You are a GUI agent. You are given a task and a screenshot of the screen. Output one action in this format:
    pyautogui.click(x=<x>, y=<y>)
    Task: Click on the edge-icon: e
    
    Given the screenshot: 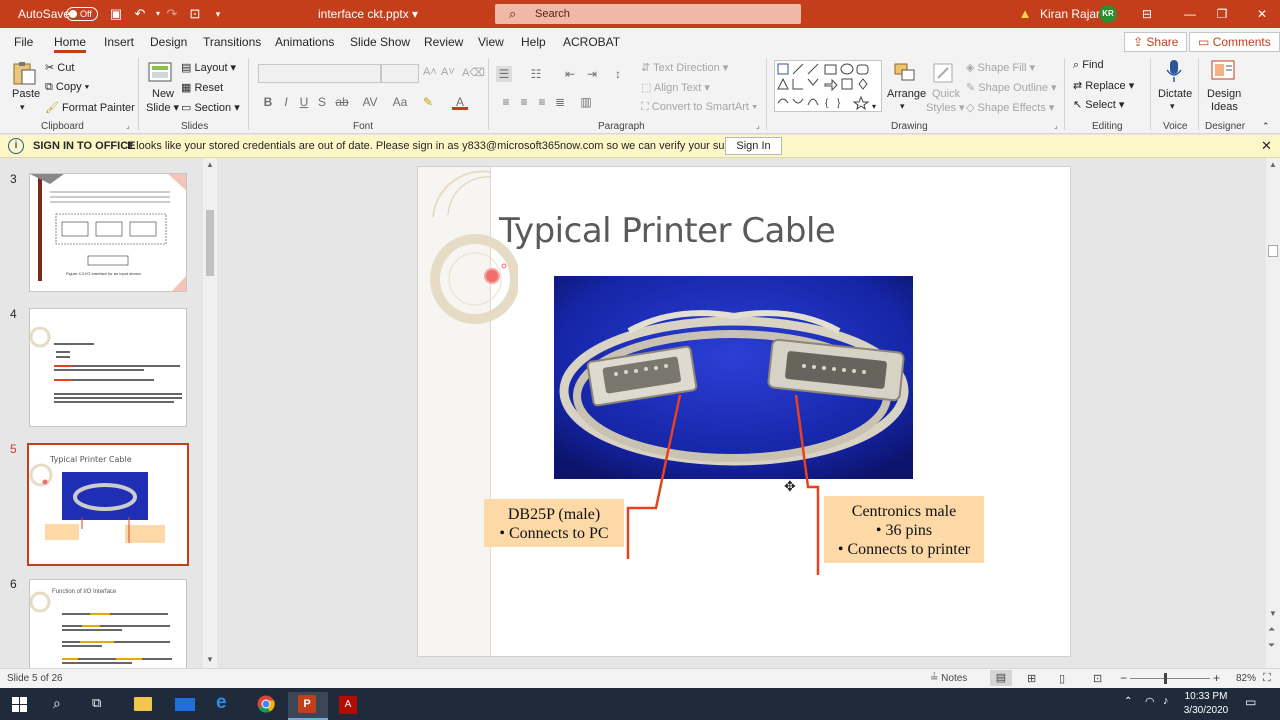 What is the action you would take?
    pyautogui.click(x=221, y=703)
    